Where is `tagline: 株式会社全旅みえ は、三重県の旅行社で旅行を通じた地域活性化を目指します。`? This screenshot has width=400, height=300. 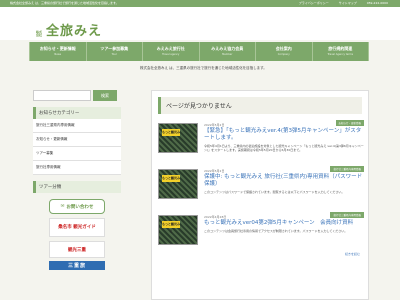 tagline: 株式会社全旅みえ は、三重県の旅行社で旅行を通じた地域活性化を目指します。 is located at coordinates (203, 68).